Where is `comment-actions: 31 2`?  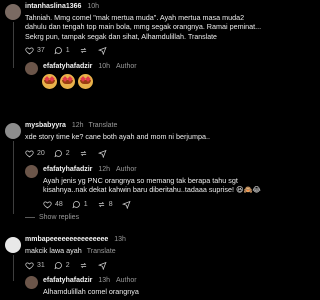
comment-actions: 31 2 is located at coordinates (66, 265).